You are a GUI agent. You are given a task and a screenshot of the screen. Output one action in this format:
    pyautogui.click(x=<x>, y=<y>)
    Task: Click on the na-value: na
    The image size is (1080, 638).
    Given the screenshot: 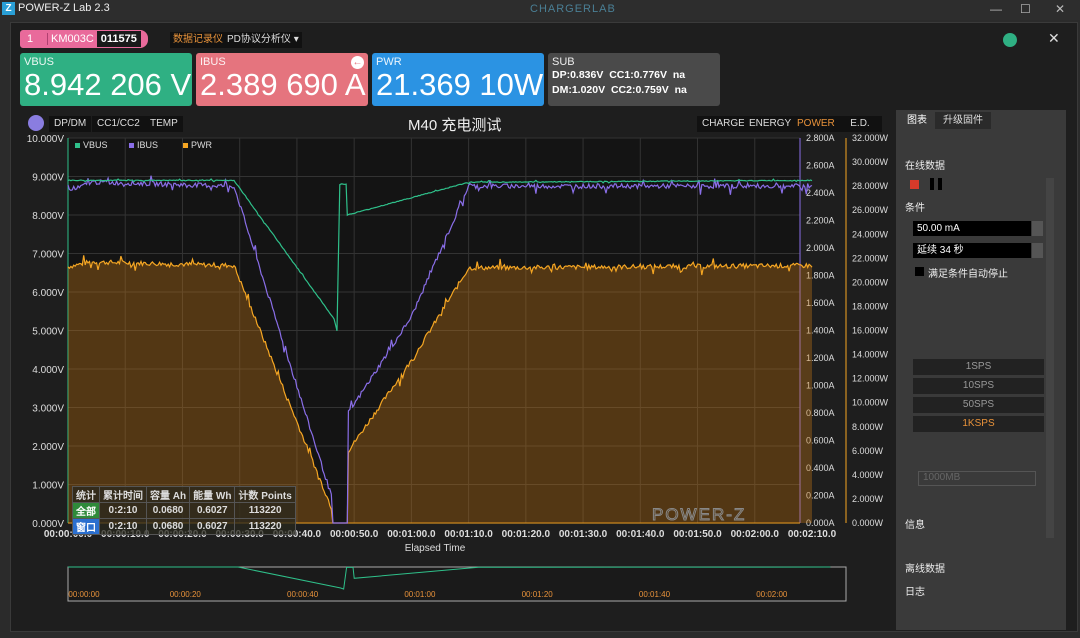 What is the action you would take?
    pyautogui.click(x=680, y=90)
    